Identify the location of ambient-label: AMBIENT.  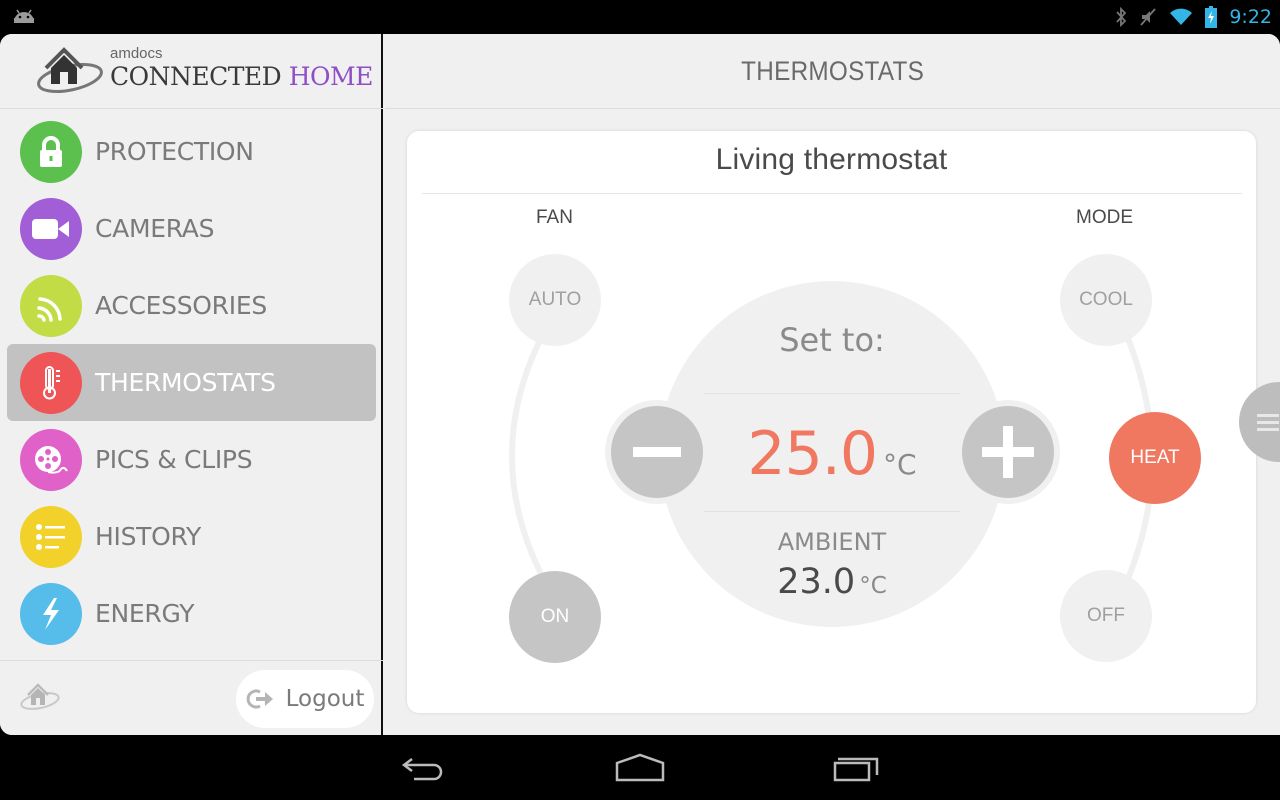
(832, 542).